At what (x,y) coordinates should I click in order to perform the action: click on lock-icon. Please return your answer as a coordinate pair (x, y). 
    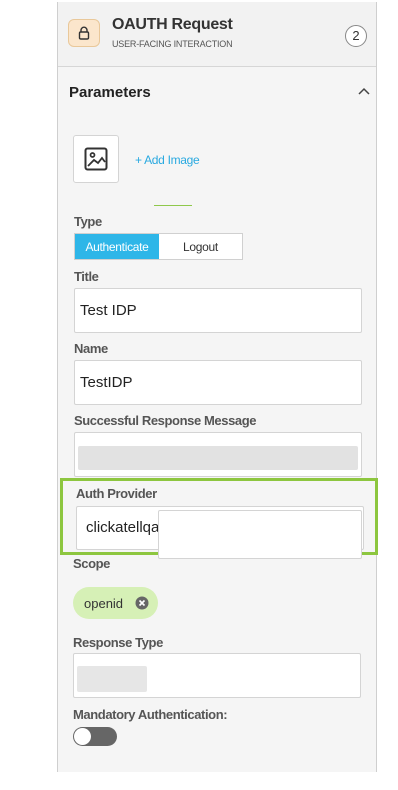
    Looking at the image, I should click on (84, 33).